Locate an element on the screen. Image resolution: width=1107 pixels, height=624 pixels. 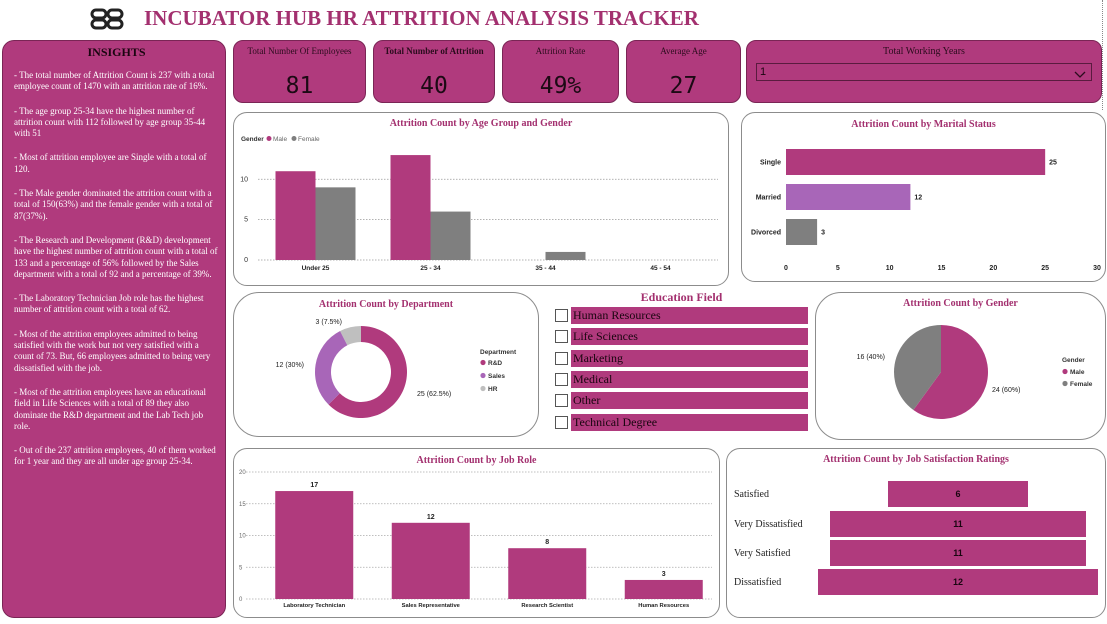
kpi-value: 40 is located at coordinates (434, 86).